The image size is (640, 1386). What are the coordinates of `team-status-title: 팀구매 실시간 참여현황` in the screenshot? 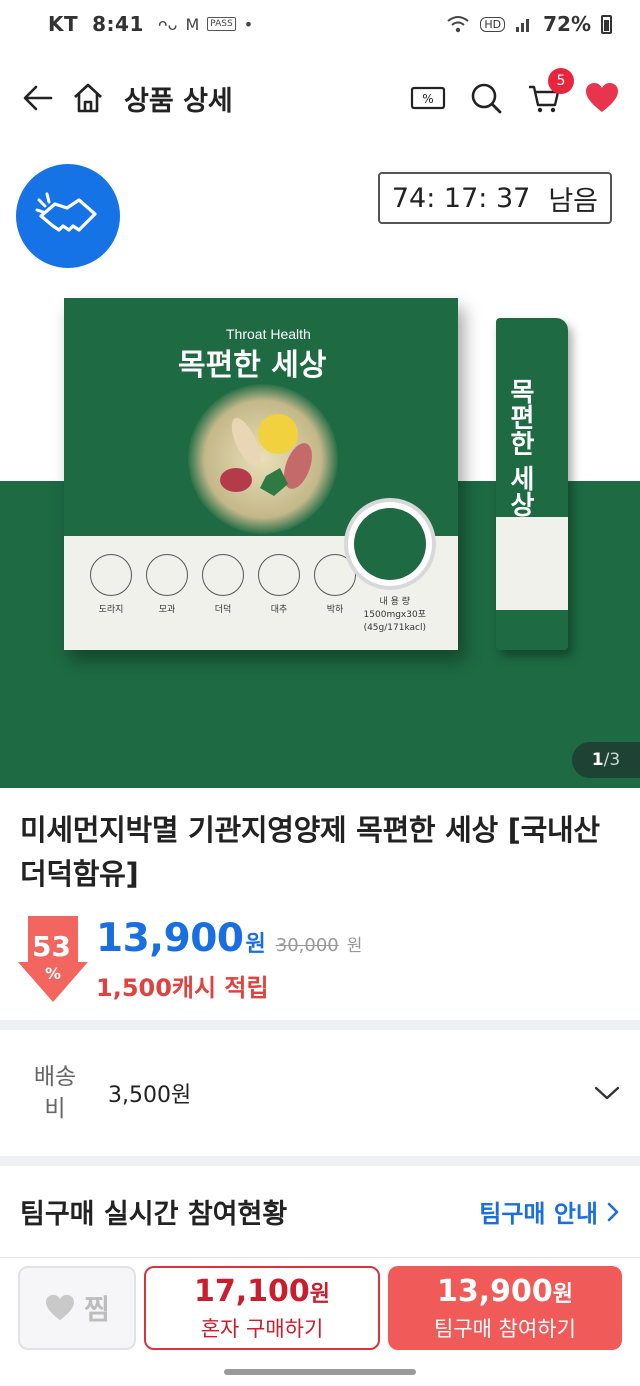 It's located at (154, 1214).